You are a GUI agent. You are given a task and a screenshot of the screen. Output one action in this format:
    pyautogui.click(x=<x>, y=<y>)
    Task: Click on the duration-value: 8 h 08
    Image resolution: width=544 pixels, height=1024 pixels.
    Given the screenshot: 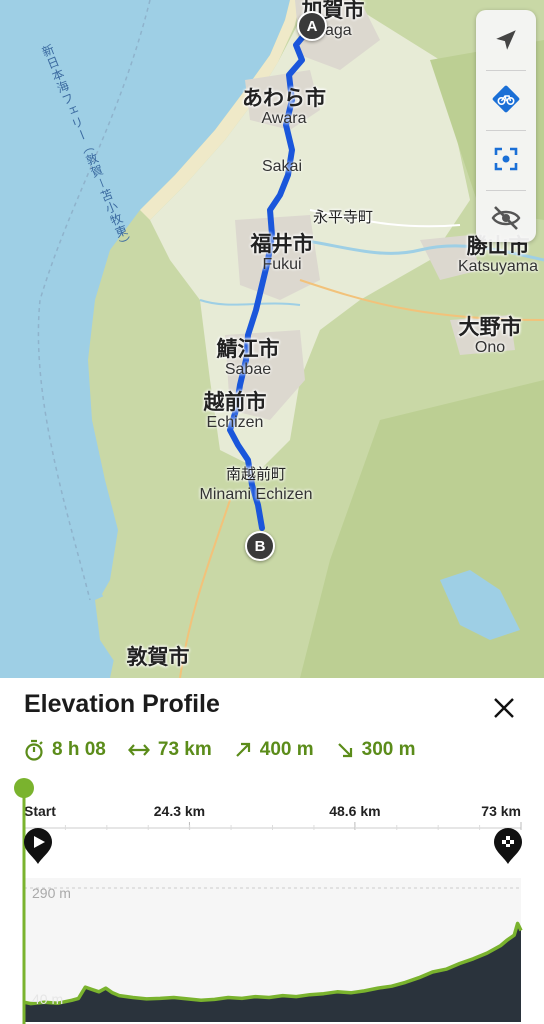 What is the action you would take?
    pyautogui.click(x=79, y=749)
    